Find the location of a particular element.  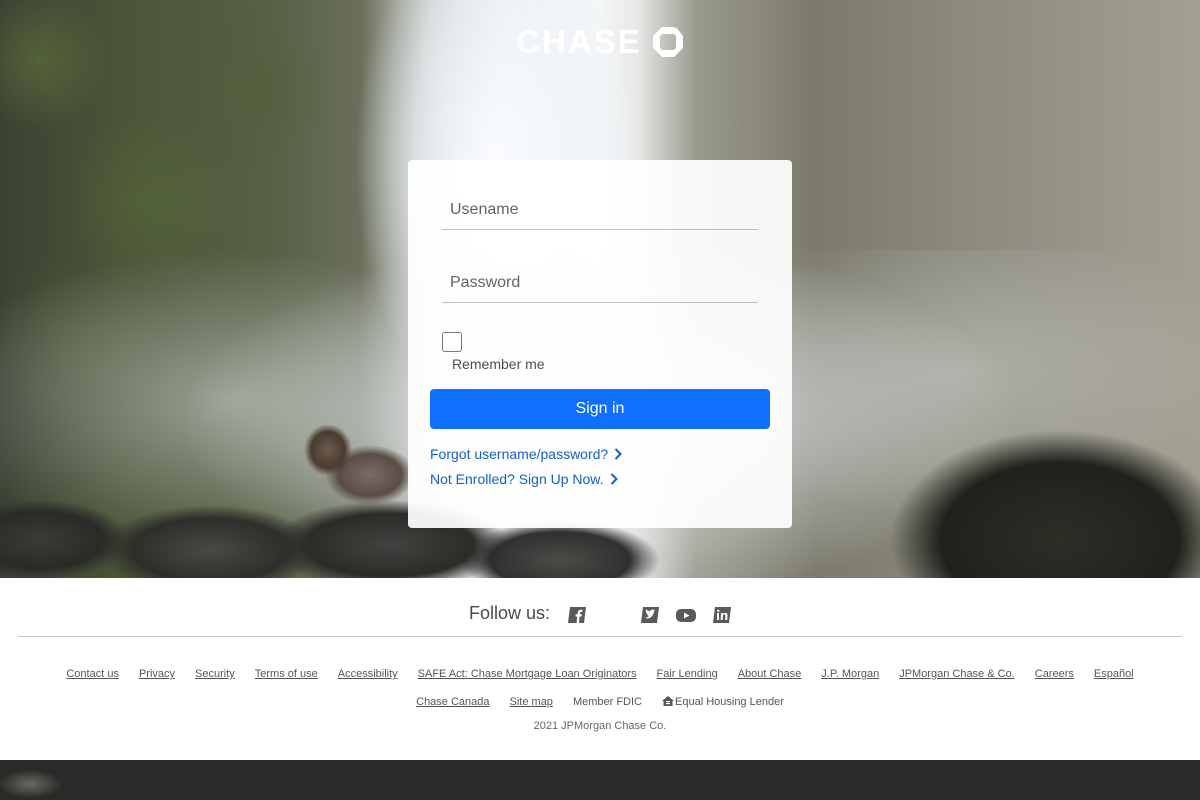

footer-link-terms: Terms of use is located at coordinates (286, 674).